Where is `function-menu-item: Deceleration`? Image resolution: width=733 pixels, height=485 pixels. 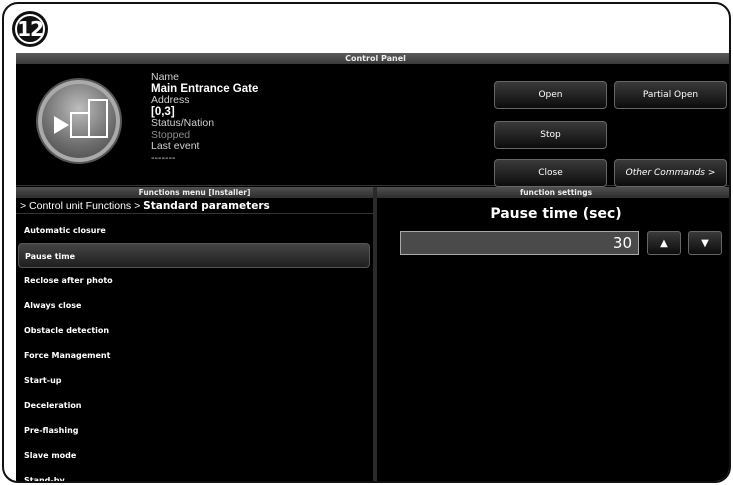
function-menu-item: Deceleration is located at coordinates (194, 405).